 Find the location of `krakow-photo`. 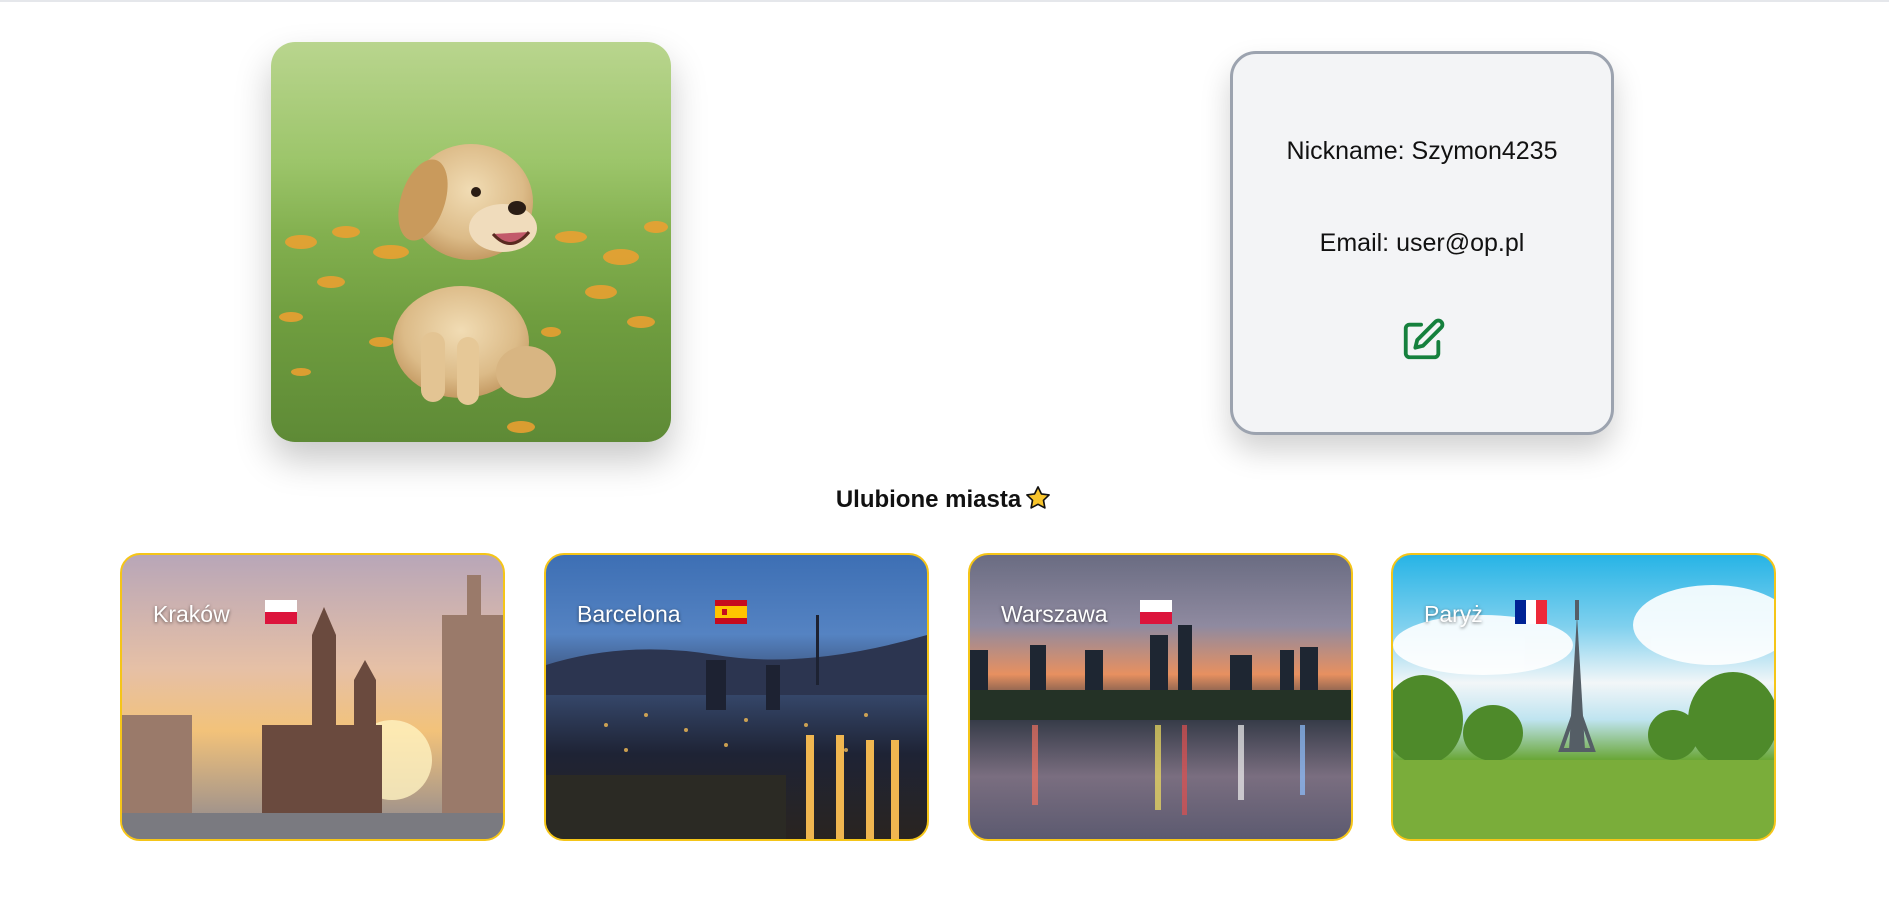

krakow-photo is located at coordinates (312, 707).